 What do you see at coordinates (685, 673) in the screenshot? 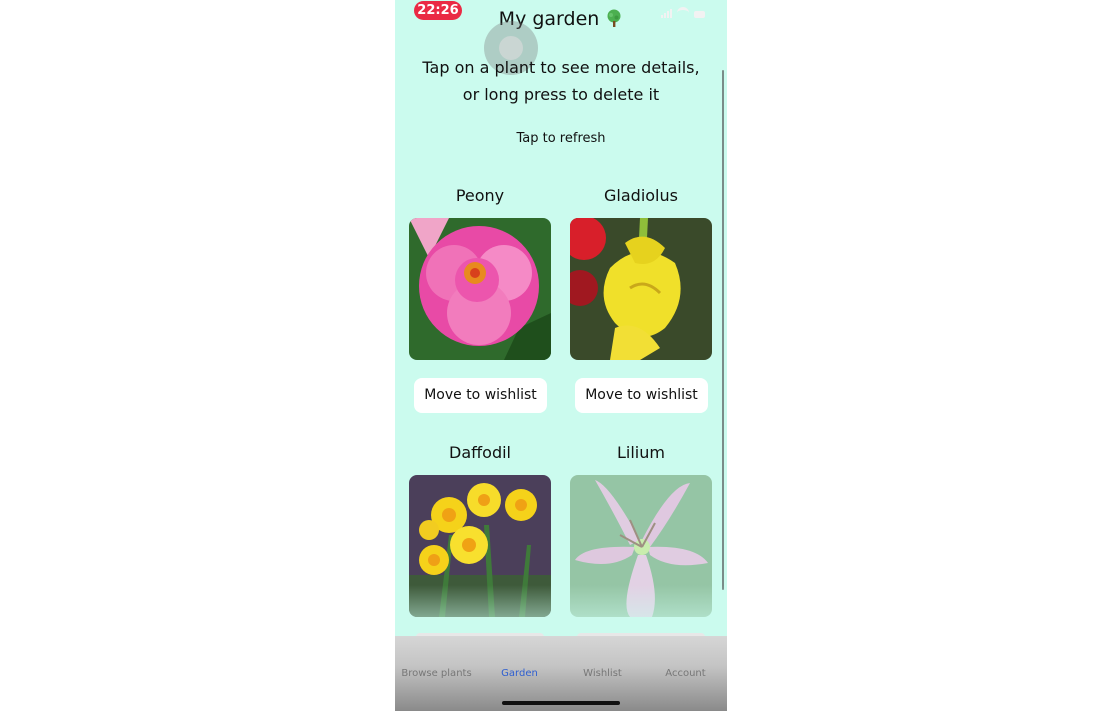
I see `tab-account: Account` at bounding box center [685, 673].